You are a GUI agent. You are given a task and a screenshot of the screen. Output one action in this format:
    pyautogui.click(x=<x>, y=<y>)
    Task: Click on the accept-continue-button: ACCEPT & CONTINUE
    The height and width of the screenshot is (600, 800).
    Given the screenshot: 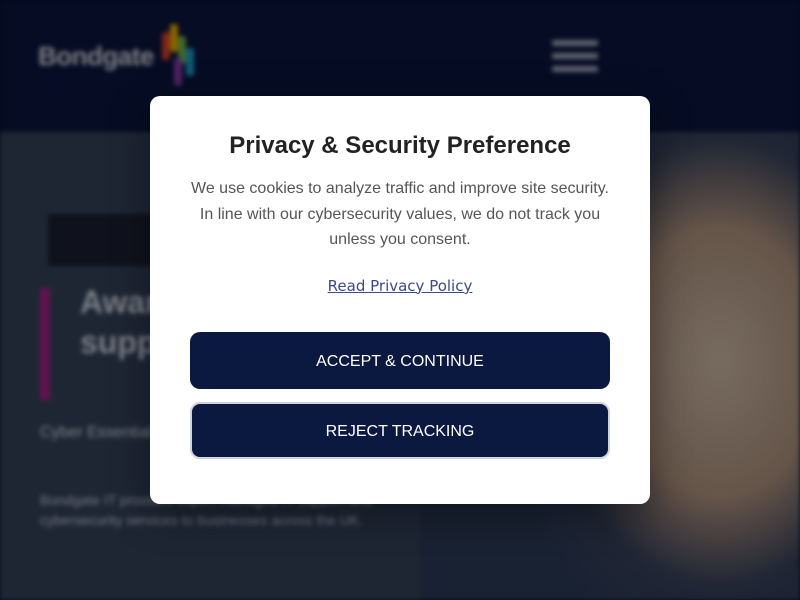 What is the action you would take?
    pyautogui.click(x=400, y=360)
    